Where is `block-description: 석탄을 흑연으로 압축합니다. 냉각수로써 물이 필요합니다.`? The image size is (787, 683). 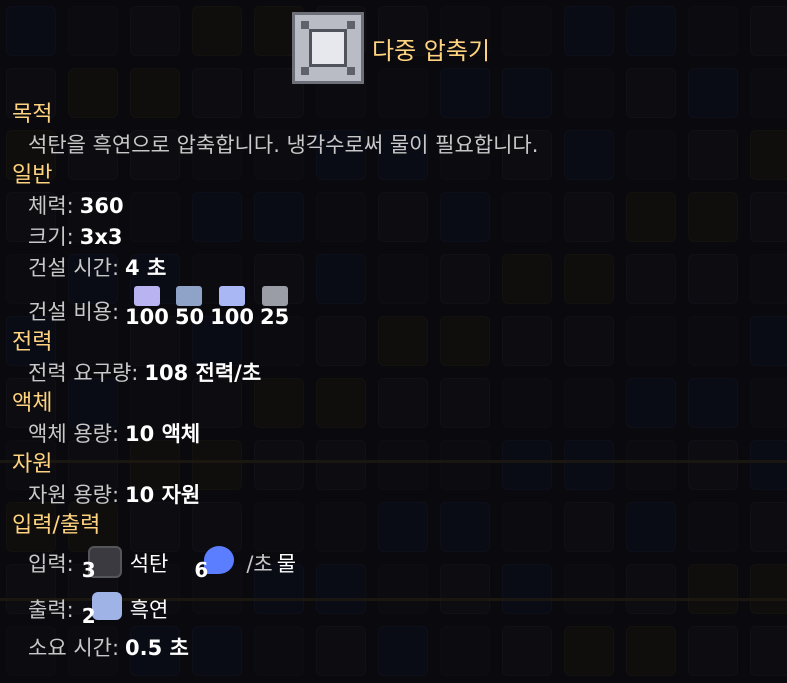 block-description: 석탄을 흑연으로 압축합니다. 냉각수로써 물이 필요합니다. is located at coordinates (283, 145).